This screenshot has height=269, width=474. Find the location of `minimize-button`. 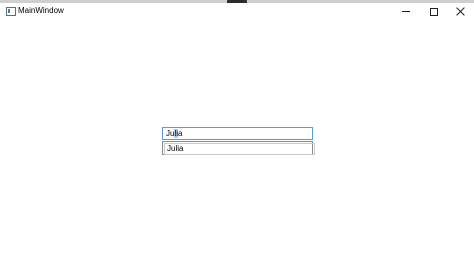

minimize-button is located at coordinates (406, 11).